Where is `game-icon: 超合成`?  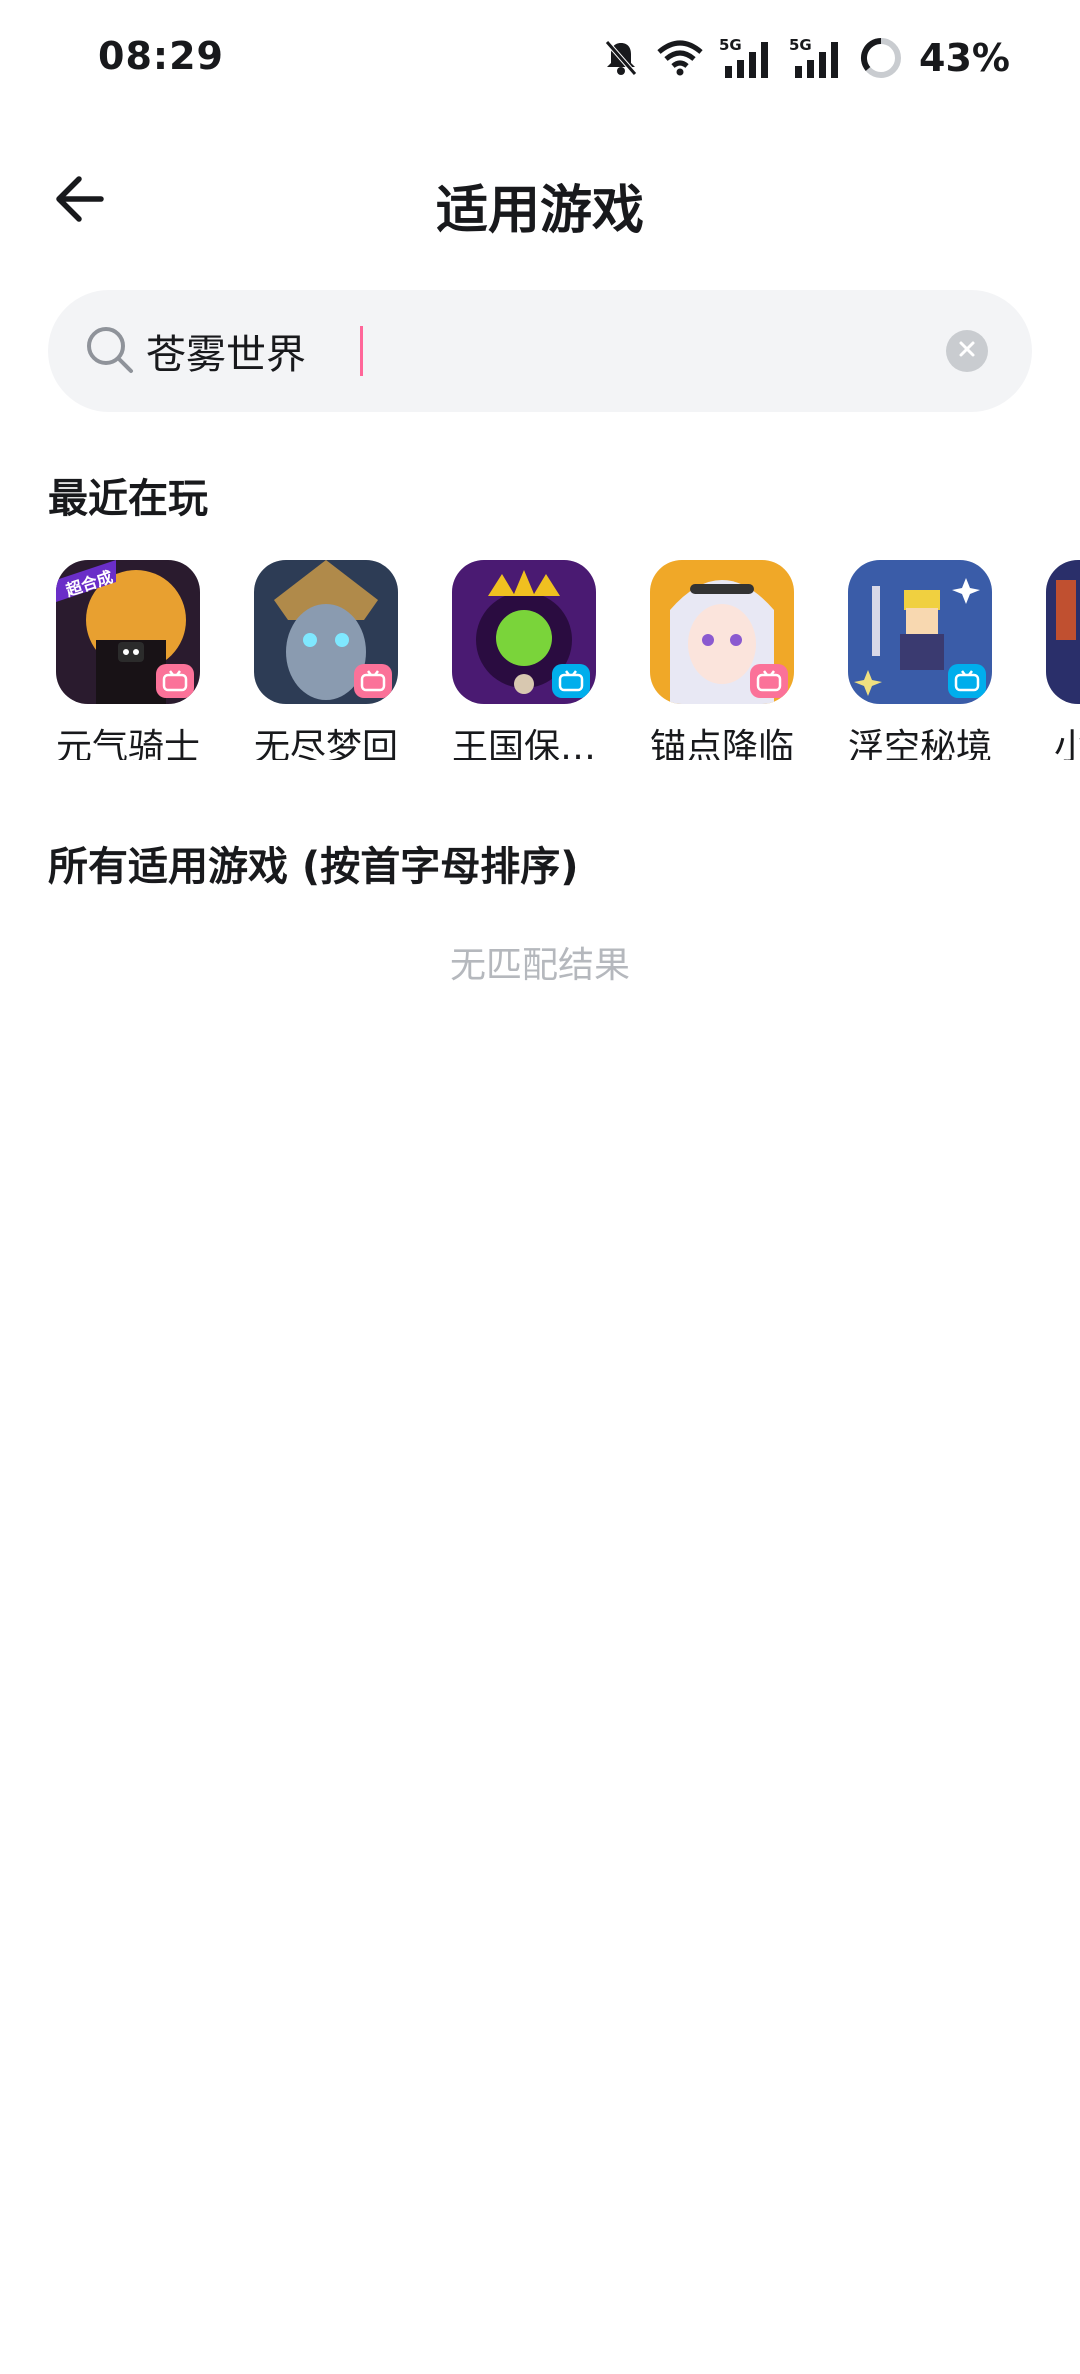
game-icon: 超合成 is located at coordinates (128, 632).